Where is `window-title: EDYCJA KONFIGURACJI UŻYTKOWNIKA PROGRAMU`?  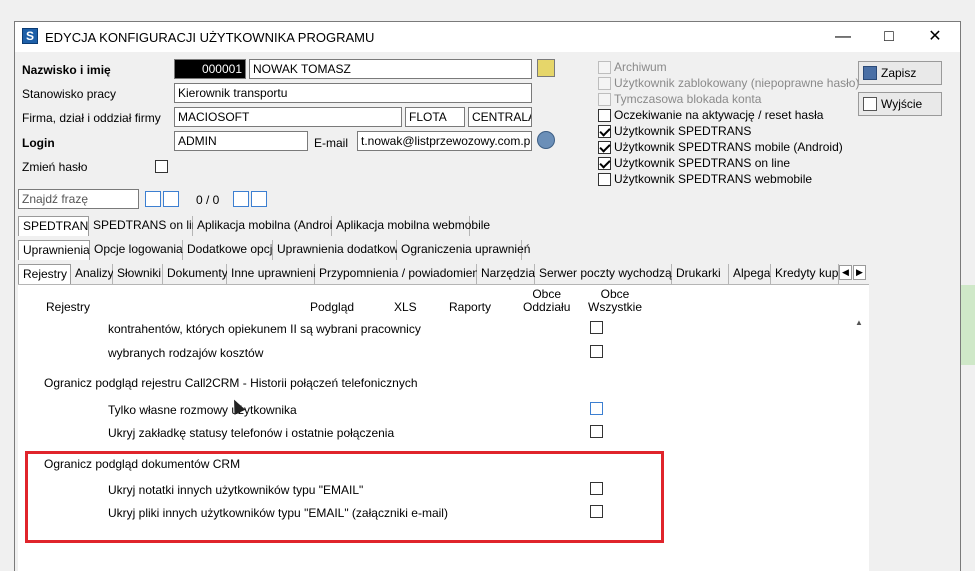 window-title: EDYCJA KONFIGURACJI UŻYTKOWNIKA PROGRAMU is located at coordinates (210, 37).